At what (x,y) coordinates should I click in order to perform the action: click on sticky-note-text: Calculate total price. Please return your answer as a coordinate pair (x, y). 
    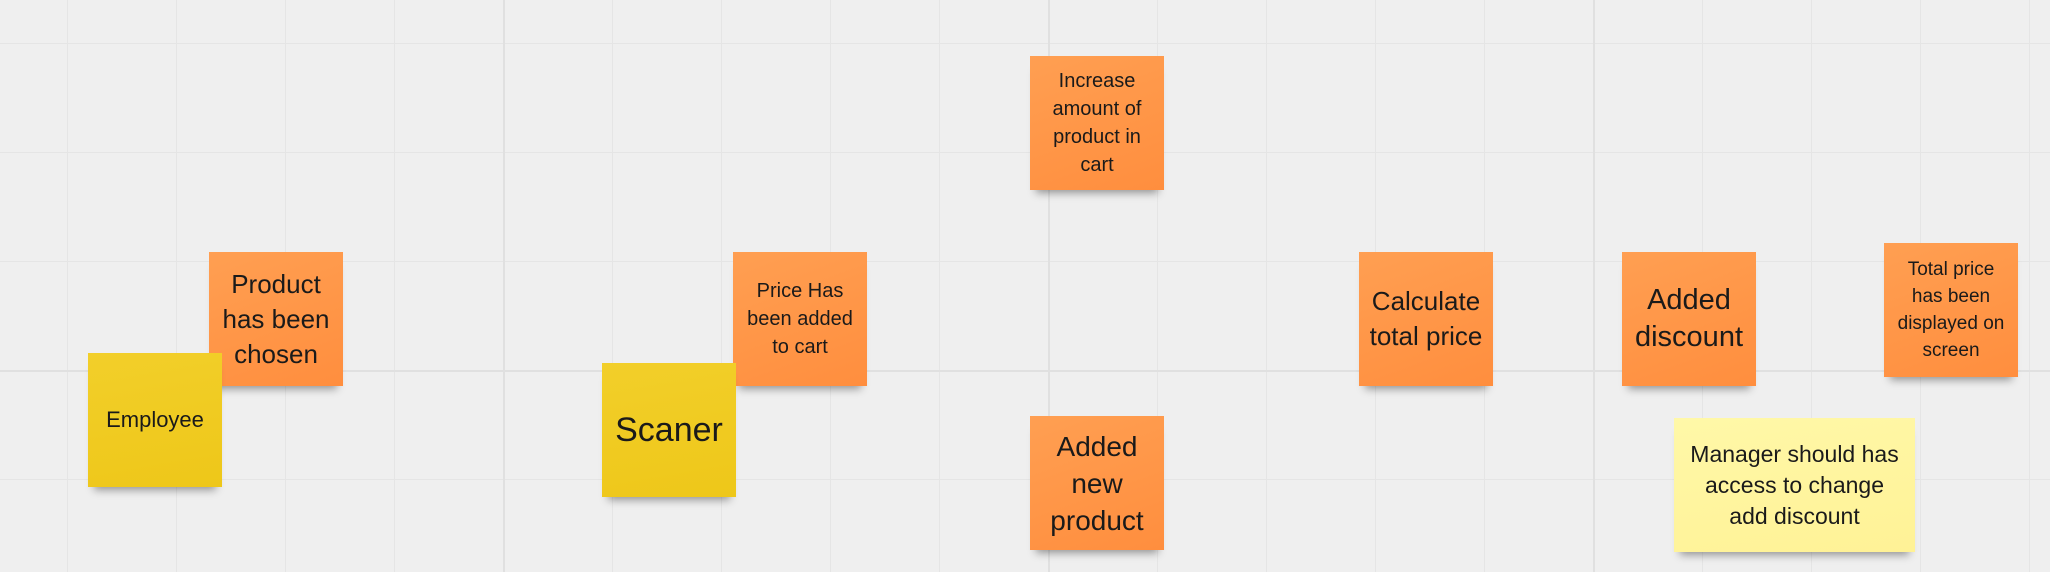
    Looking at the image, I should click on (1426, 318).